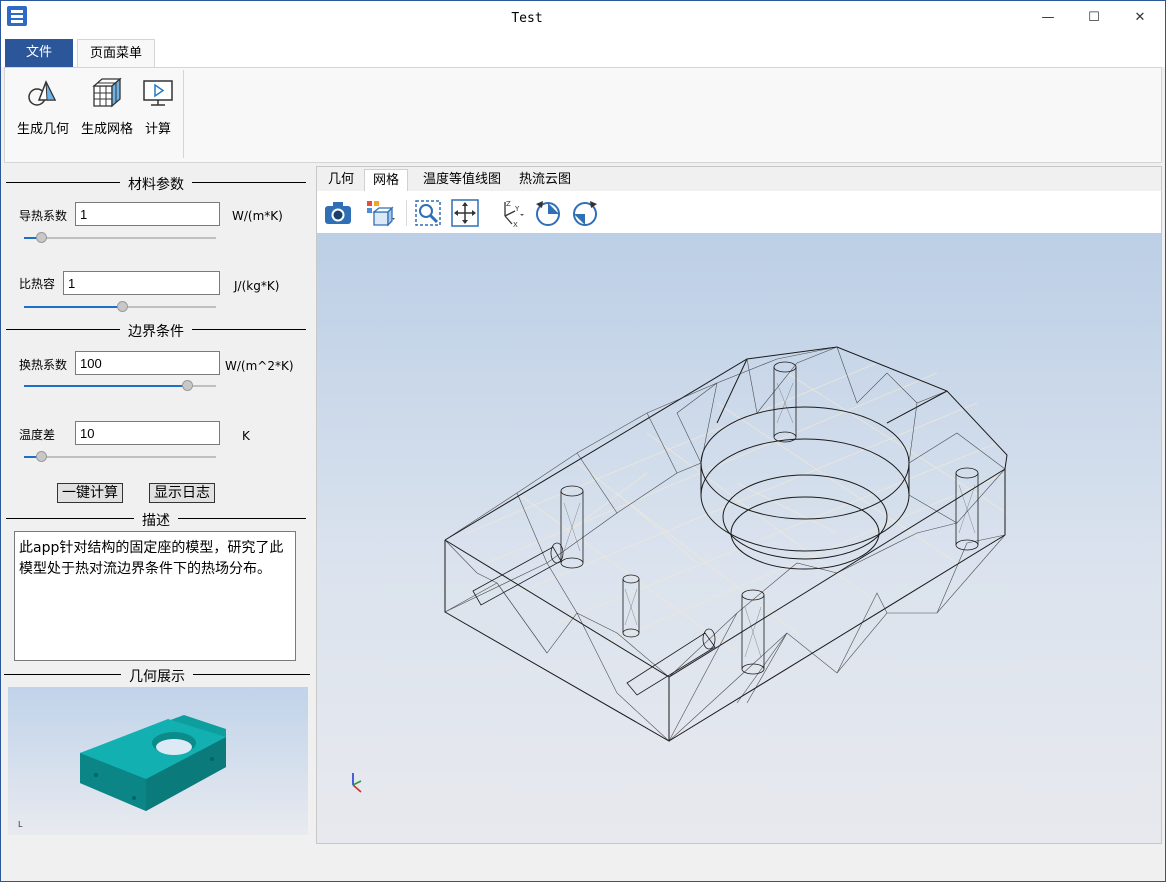 Image resolution: width=1166 pixels, height=882 pixels. Describe the element at coordinates (43, 365) in the screenshot. I see `htc-label: 换热系数` at that location.